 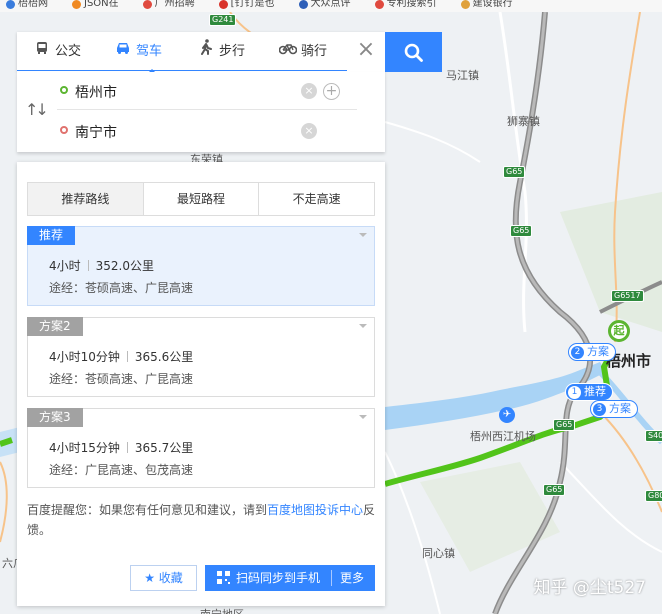 I want to click on origin-input: 梧州市, so click(x=96, y=92).